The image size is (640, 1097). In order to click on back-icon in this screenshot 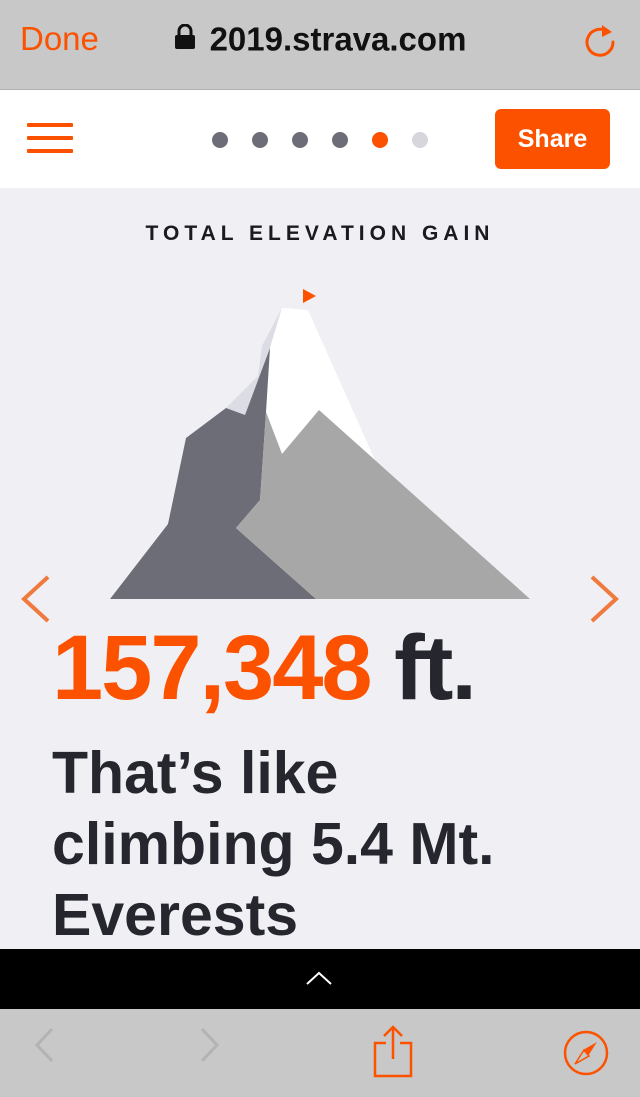, I will do `click(44, 1047)`.